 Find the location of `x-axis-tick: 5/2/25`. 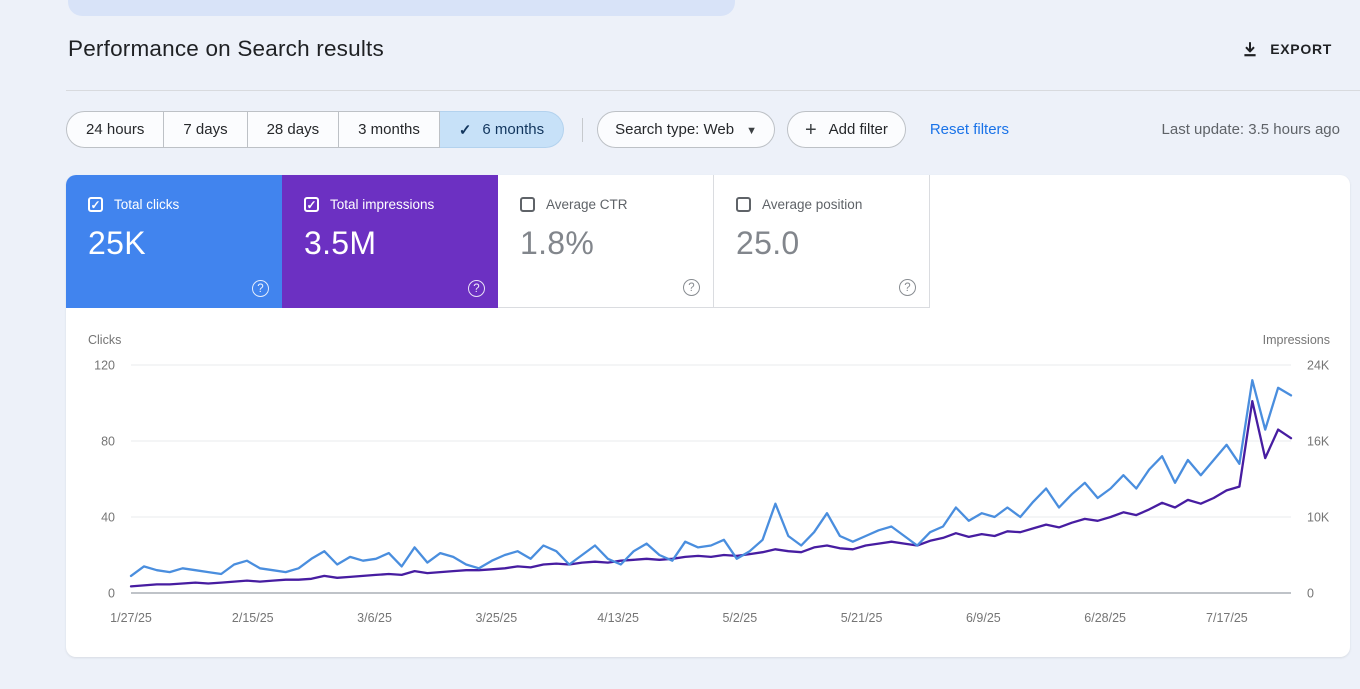

x-axis-tick: 5/2/25 is located at coordinates (739, 618).